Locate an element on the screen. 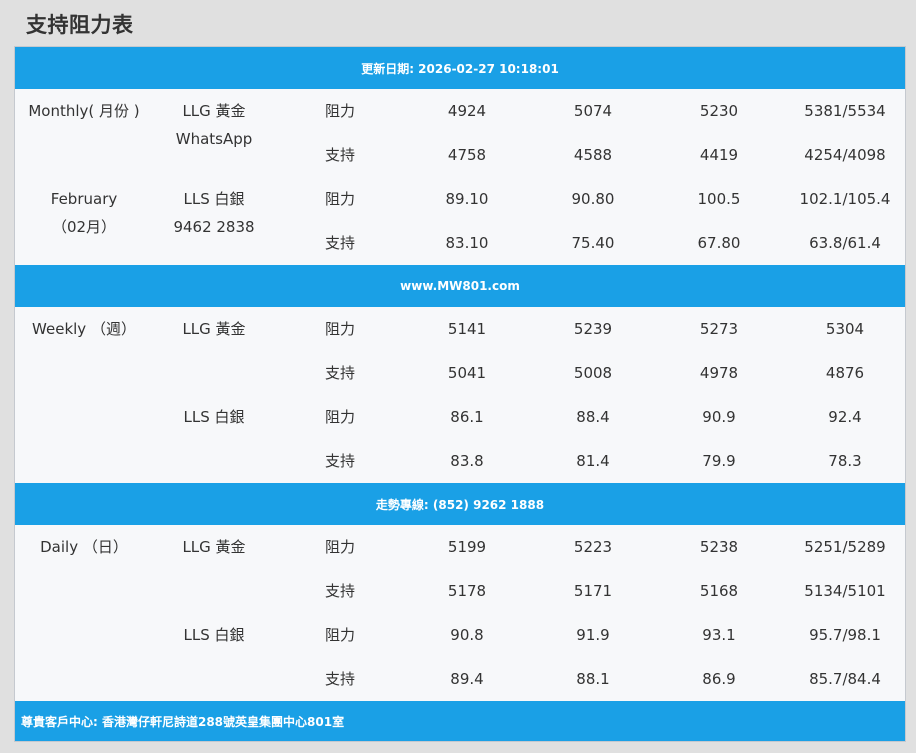 The width and height of the screenshot is (916, 753). value-cell: 81.4 is located at coordinates (593, 461).